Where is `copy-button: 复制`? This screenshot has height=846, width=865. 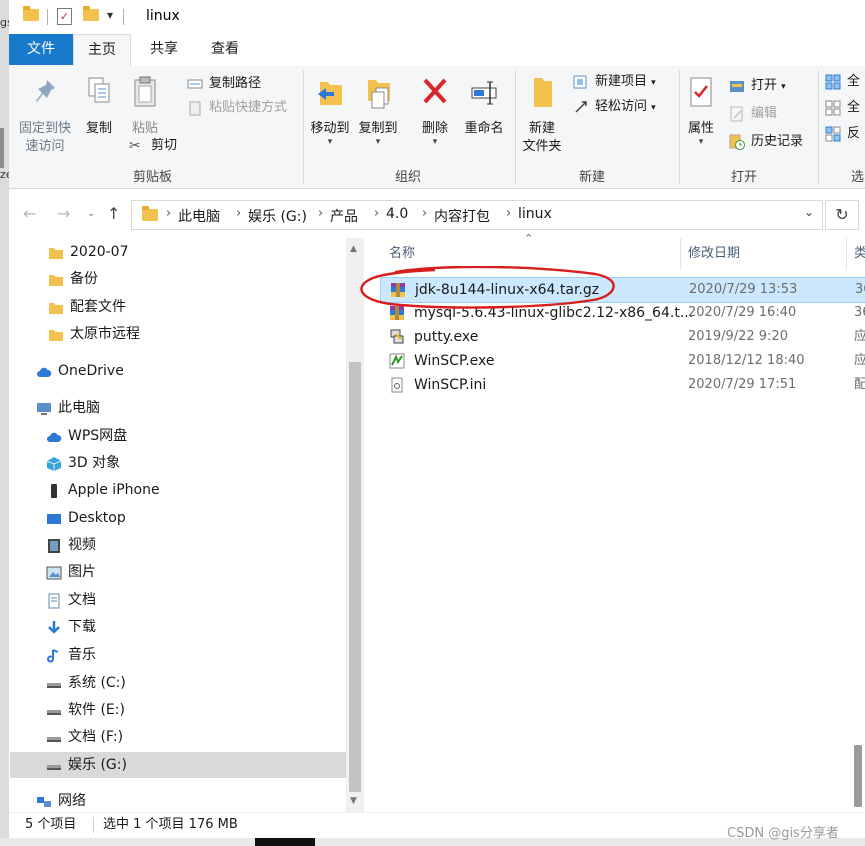
copy-button: 复制 is located at coordinates (99, 106).